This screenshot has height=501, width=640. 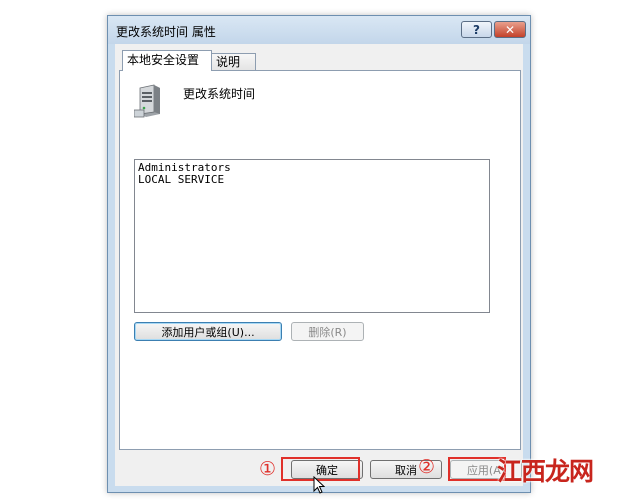 I want to click on watermark-logo: 江西龙网, so click(x=545, y=471).